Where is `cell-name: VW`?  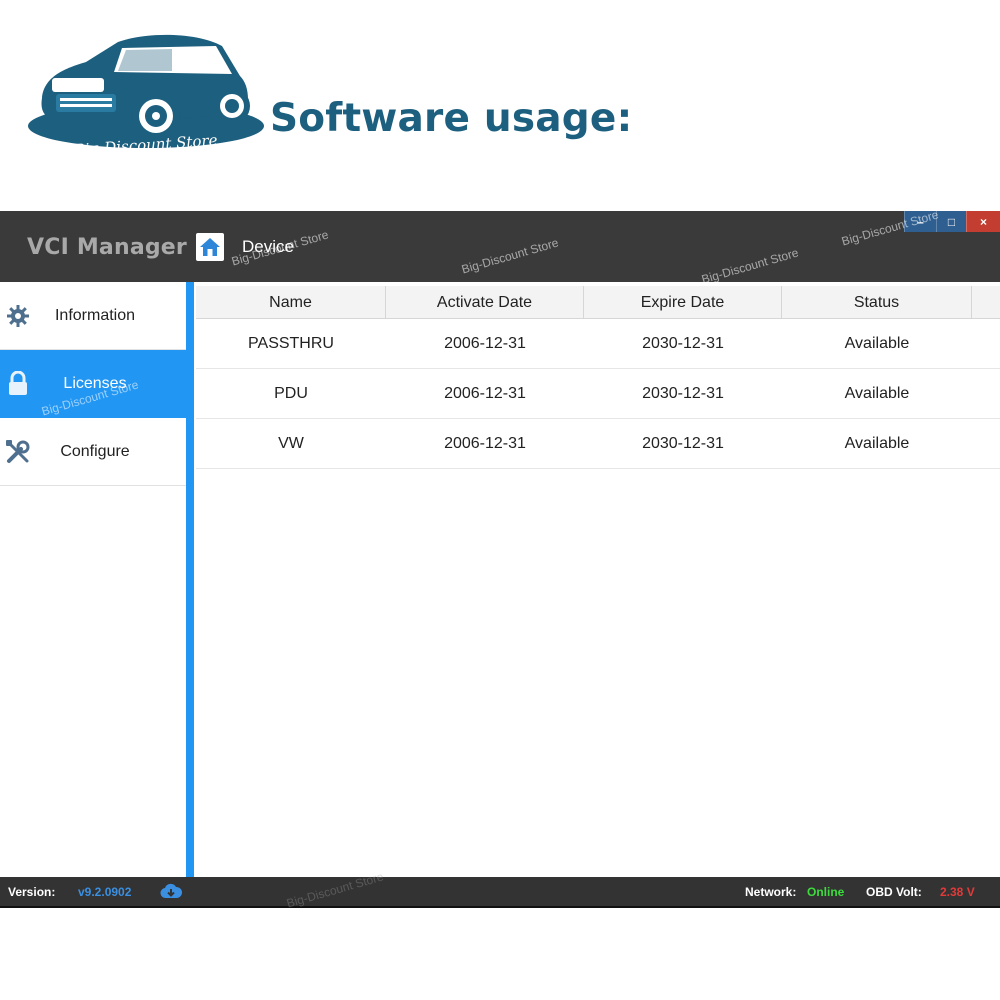 cell-name: VW is located at coordinates (291, 443).